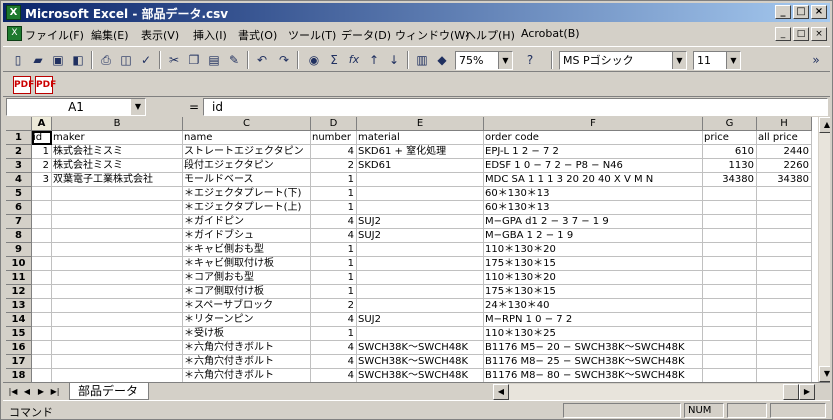  What do you see at coordinates (374, 60) in the screenshot?
I see `sort-ascending-icon: ↑` at bounding box center [374, 60].